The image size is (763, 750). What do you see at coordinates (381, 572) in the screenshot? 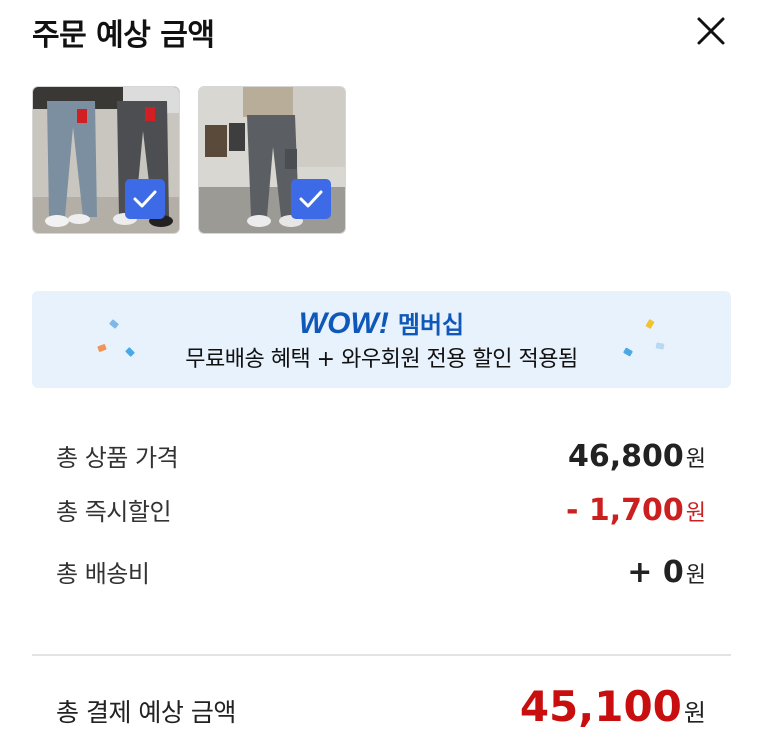
I see `summary-row-shipping: 총 배송비 + 0원` at bounding box center [381, 572].